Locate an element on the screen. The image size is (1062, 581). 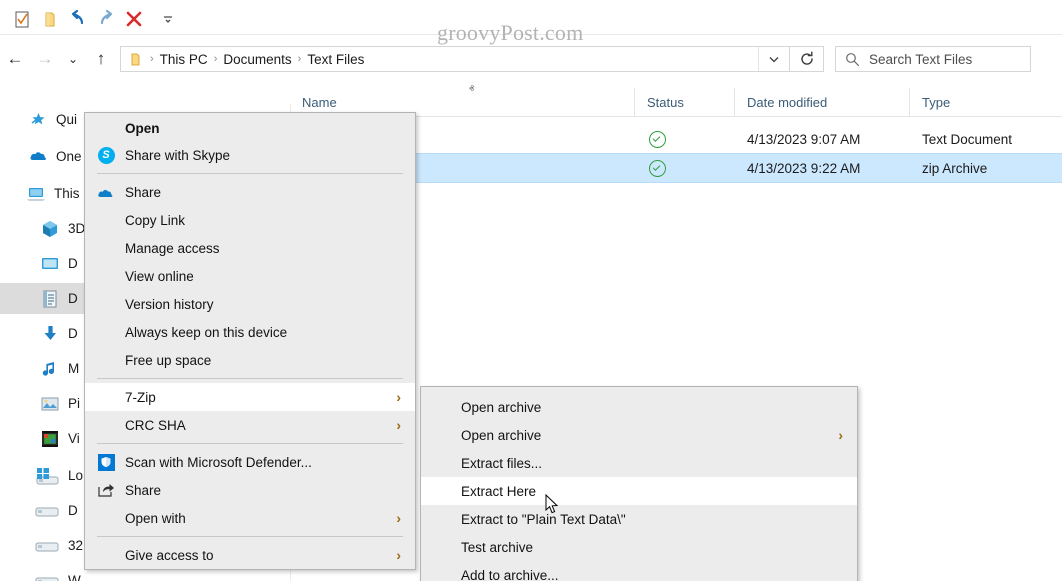
submenu-item-extract-here: Extract Here is located at coordinates (639, 491).